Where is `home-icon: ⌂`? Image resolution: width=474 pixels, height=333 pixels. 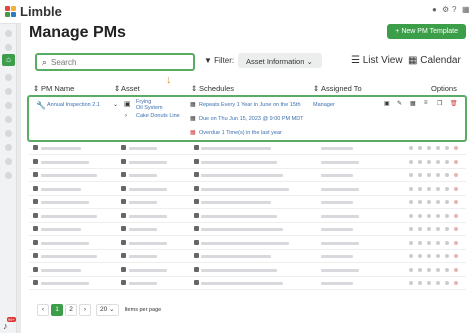
home-icon: ⌂ is located at coordinates (8, 60).